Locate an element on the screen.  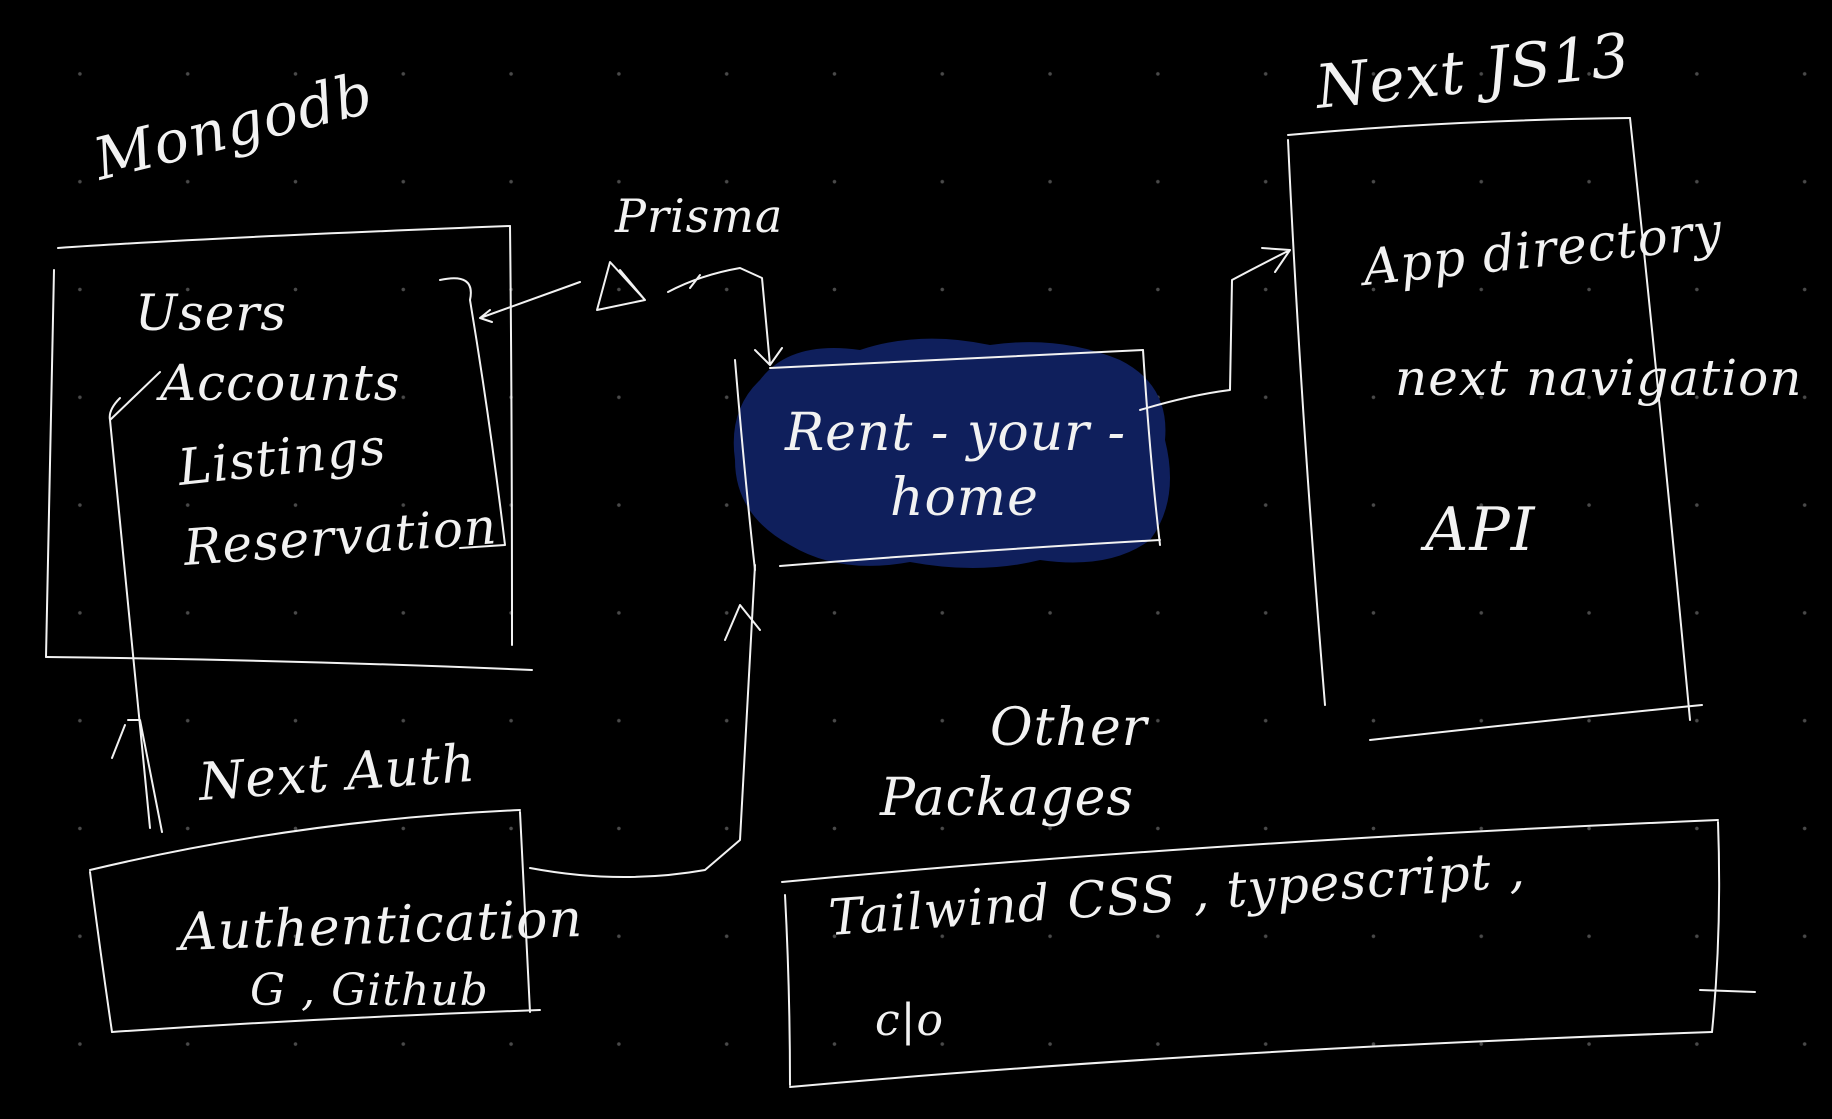
mongodb-item-users: Users is located at coordinates (211, 313).